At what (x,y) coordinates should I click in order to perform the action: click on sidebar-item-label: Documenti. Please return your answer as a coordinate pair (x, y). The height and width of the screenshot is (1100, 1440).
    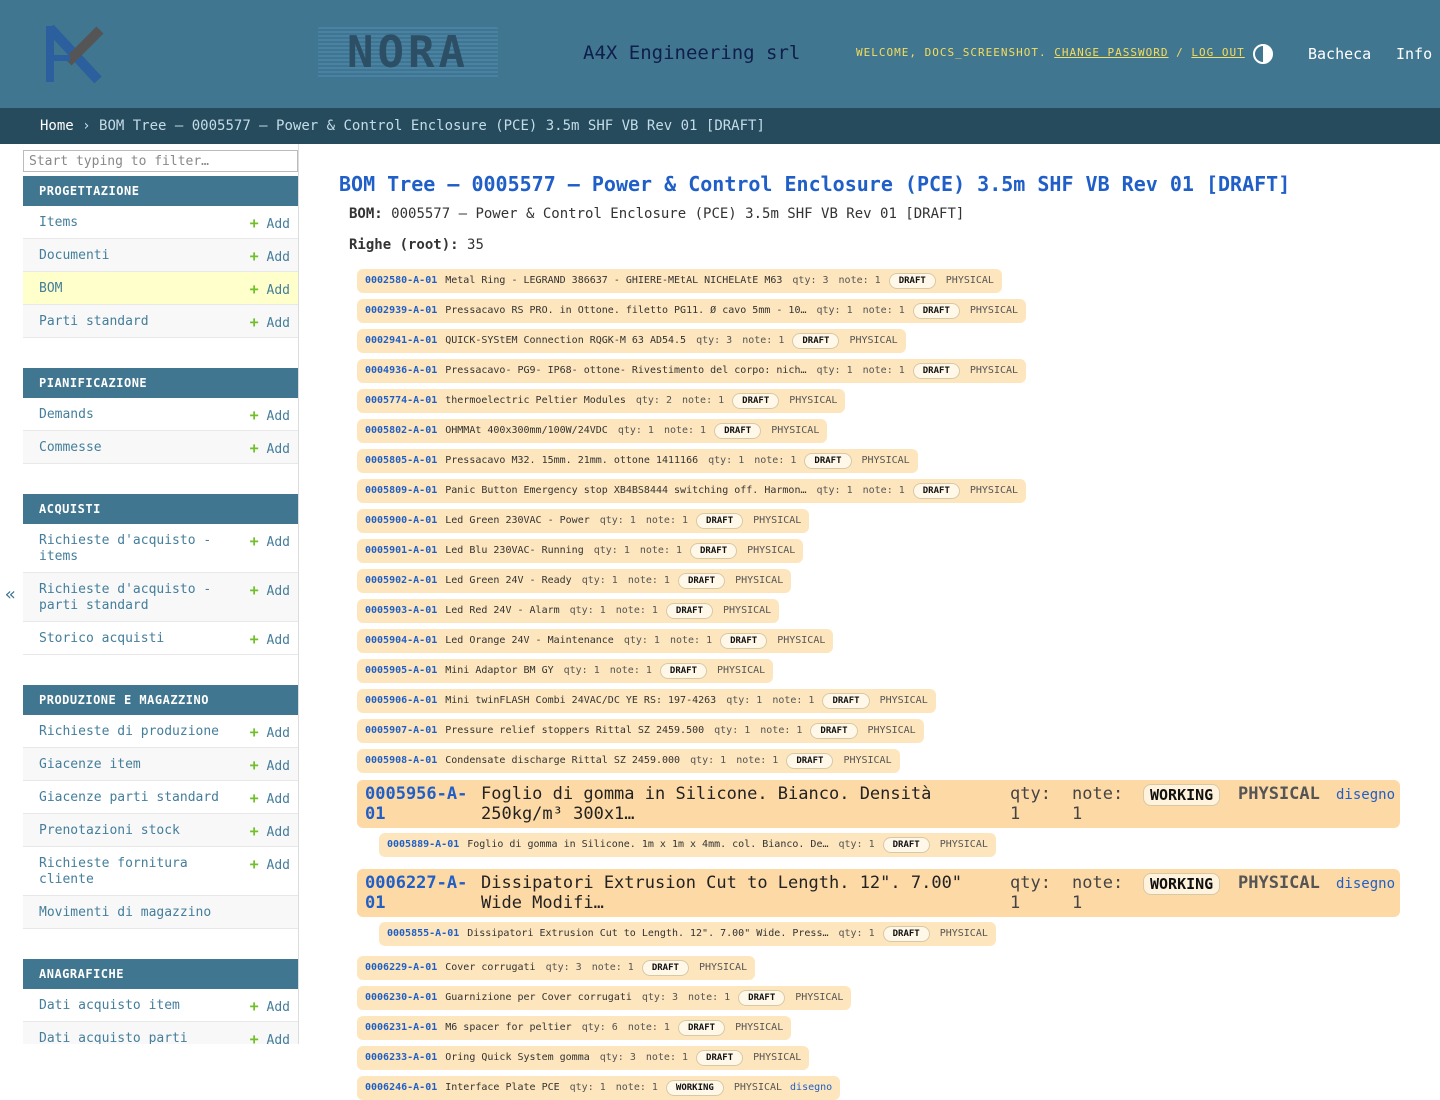
    Looking at the image, I should click on (139, 256).